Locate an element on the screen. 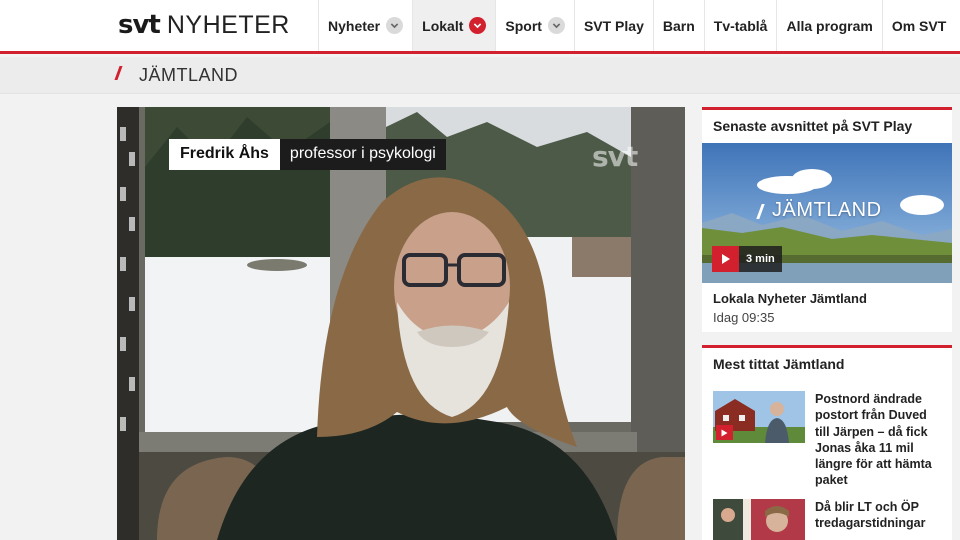  svt-nyheter-logo: svt NYHETER is located at coordinates (204, 25).